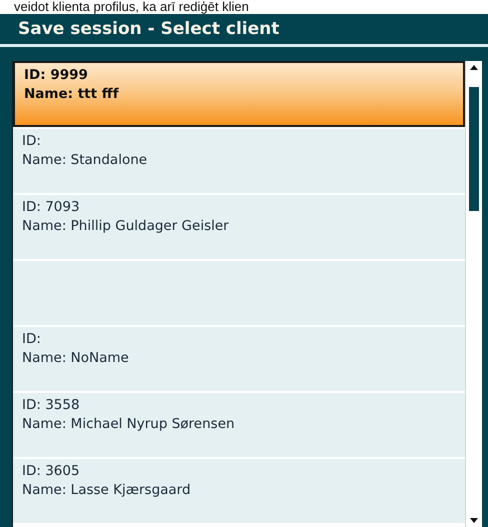 The height and width of the screenshot is (527, 488). Describe the element at coordinates (239, 161) in the screenshot. I see `client-item: ID: Name: Standalone` at that location.